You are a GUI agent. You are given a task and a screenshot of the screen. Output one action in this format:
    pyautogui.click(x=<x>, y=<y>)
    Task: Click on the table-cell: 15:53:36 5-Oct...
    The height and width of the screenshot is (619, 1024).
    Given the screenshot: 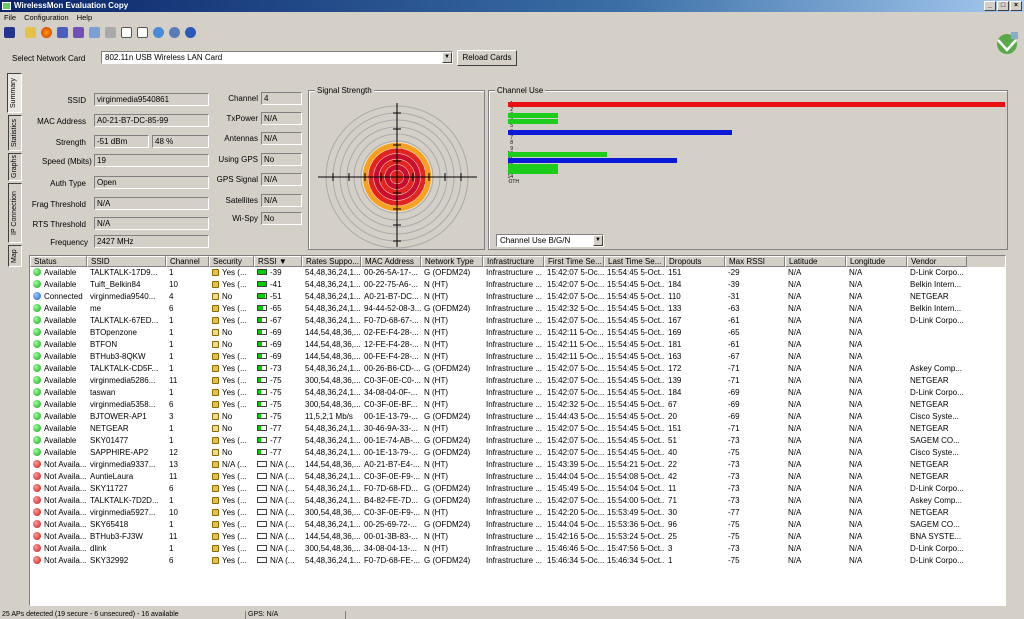 What is the action you would take?
    pyautogui.click(x=636, y=524)
    